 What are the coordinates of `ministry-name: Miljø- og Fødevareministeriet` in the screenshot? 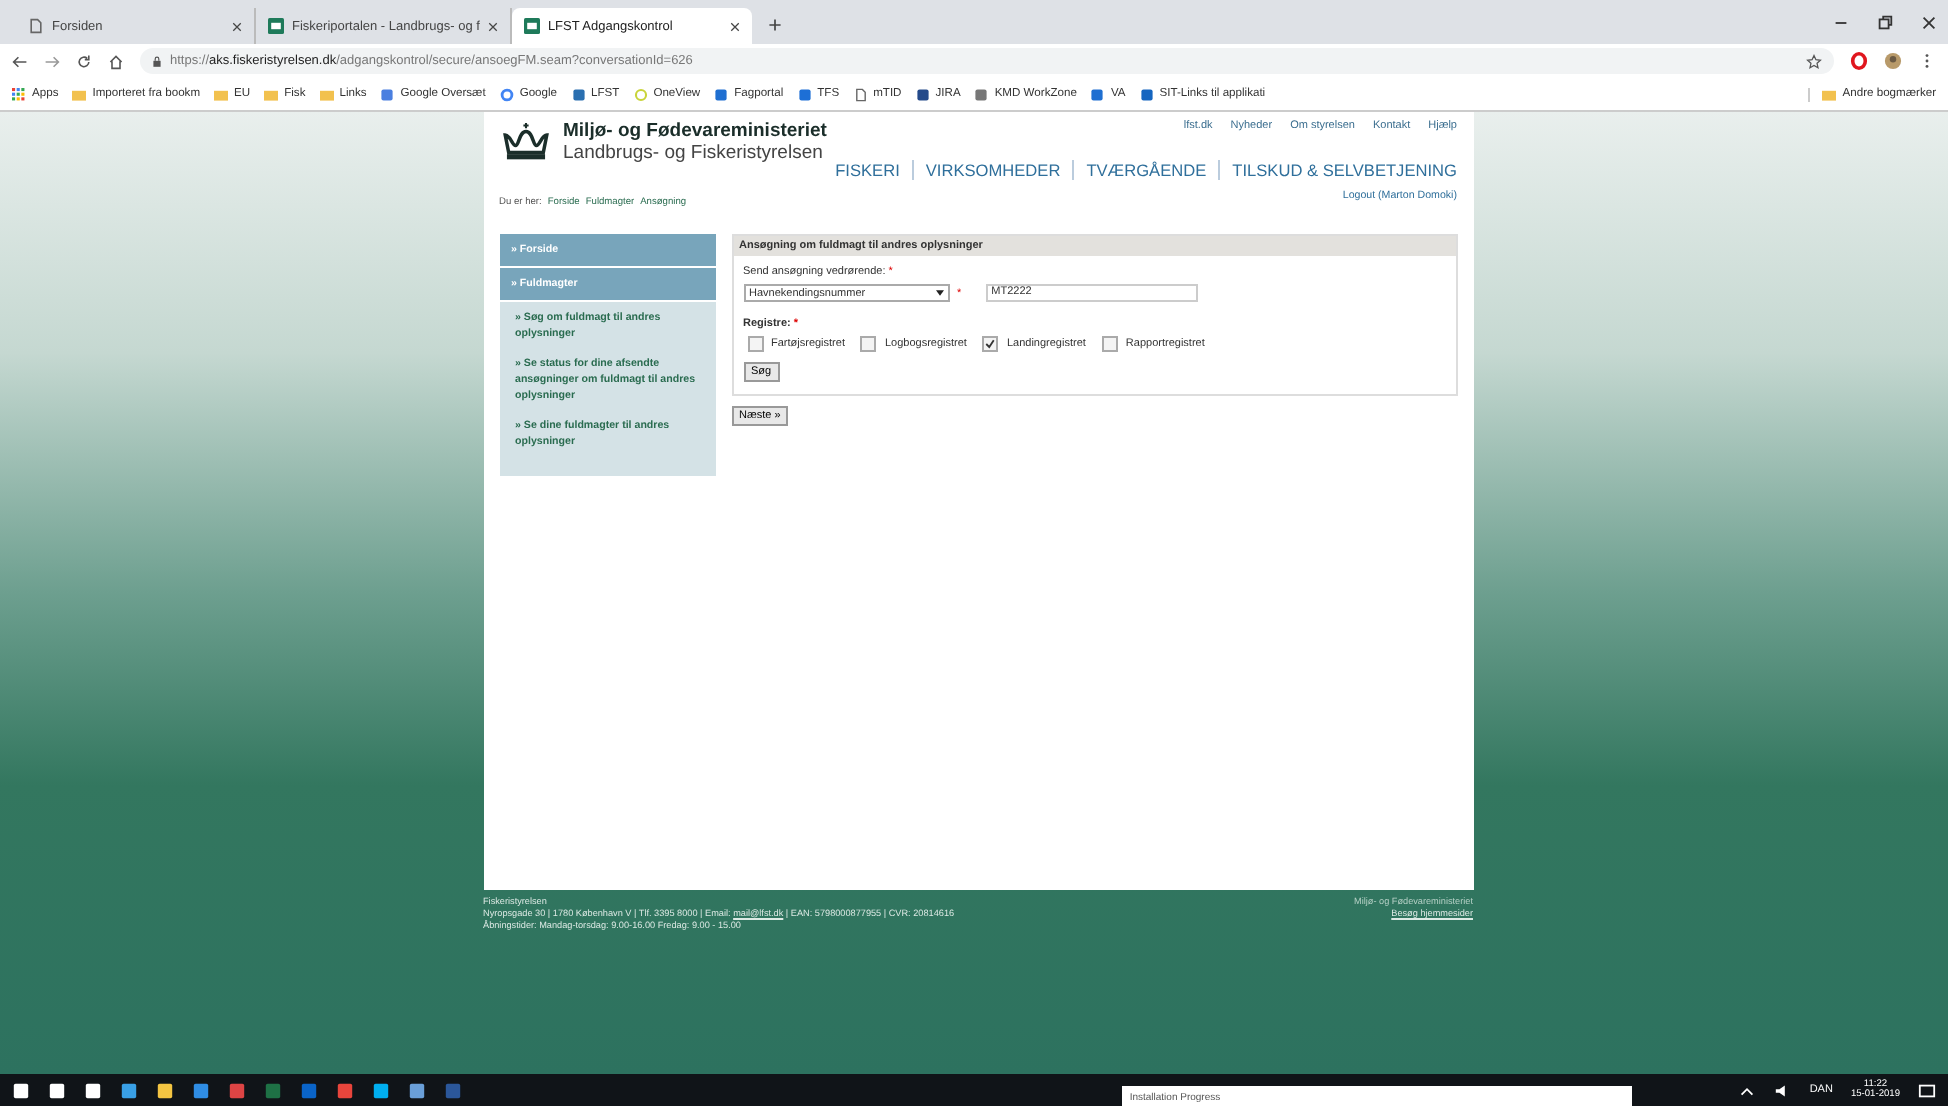 It's located at (695, 131).